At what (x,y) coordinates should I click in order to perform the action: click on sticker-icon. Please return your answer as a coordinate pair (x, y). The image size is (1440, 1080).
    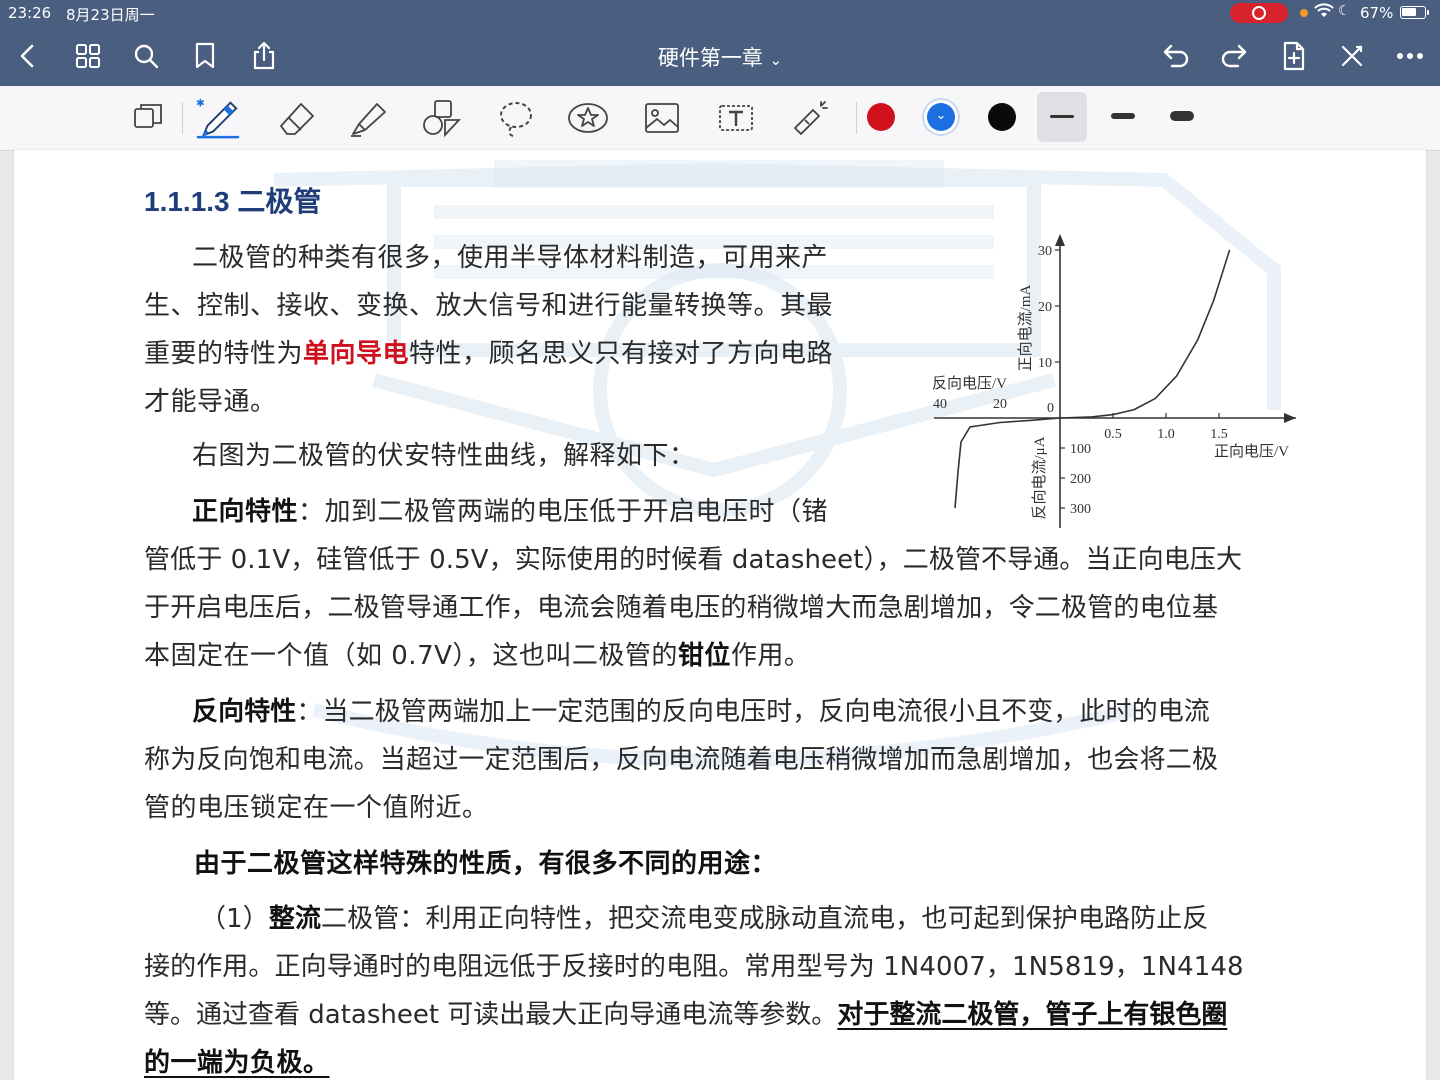
    Looking at the image, I should click on (588, 118).